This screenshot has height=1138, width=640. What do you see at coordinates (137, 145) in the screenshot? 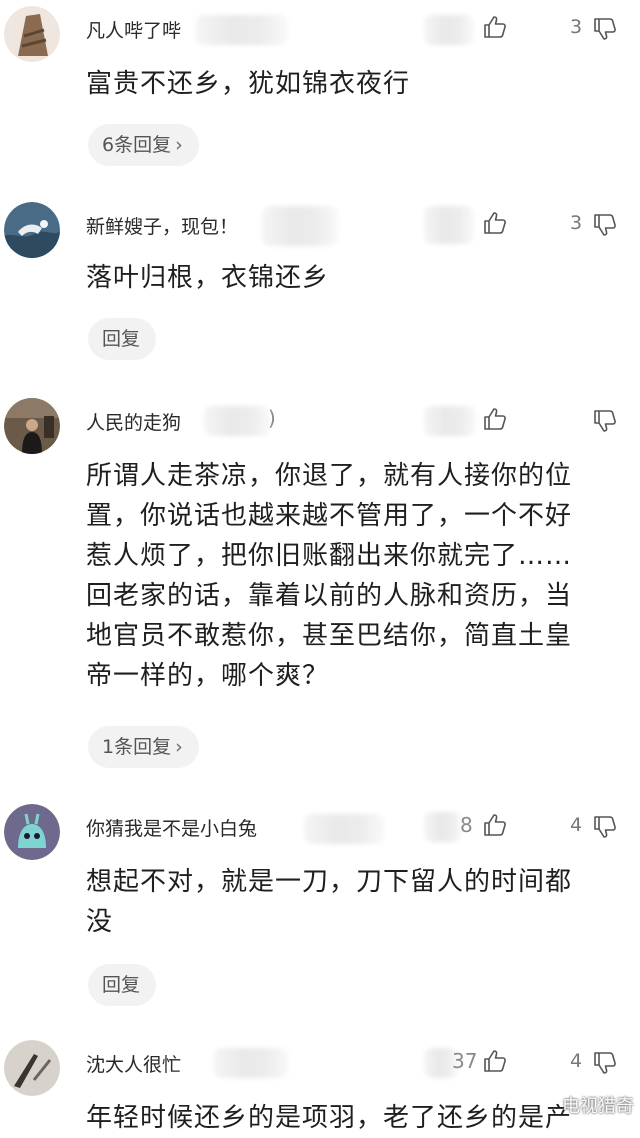
I see `reply-label: 6条回复` at bounding box center [137, 145].